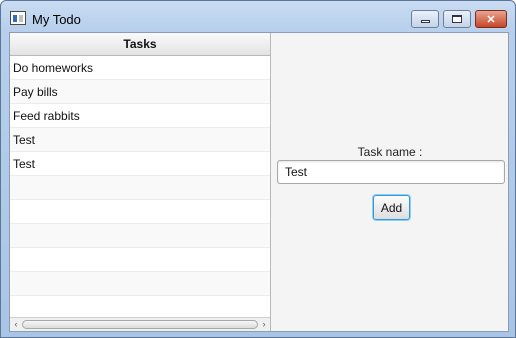 This screenshot has width=516, height=338. I want to click on task-name-input, so click(391, 172).